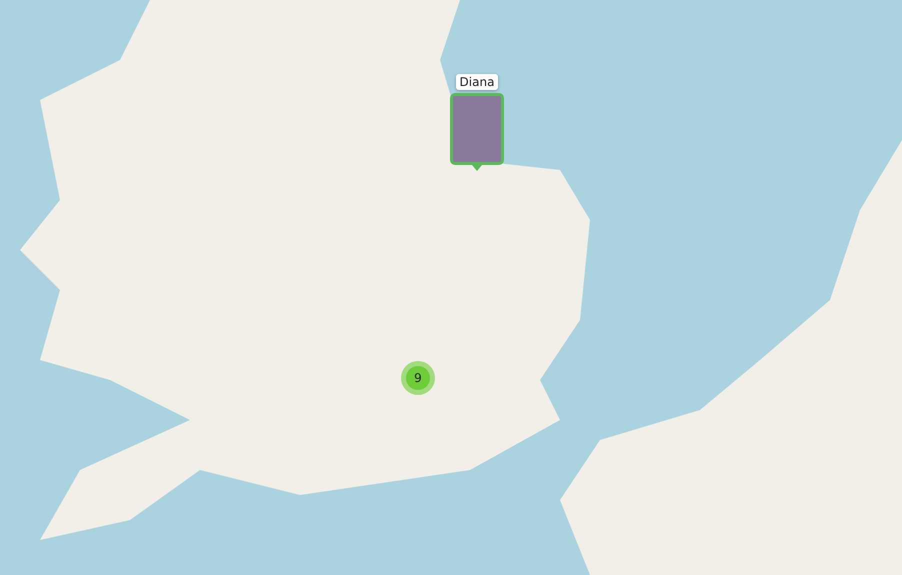 The height and width of the screenshot is (575, 902). What do you see at coordinates (477, 129) in the screenshot?
I see `photo-placeholder` at bounding box center [477, 129].